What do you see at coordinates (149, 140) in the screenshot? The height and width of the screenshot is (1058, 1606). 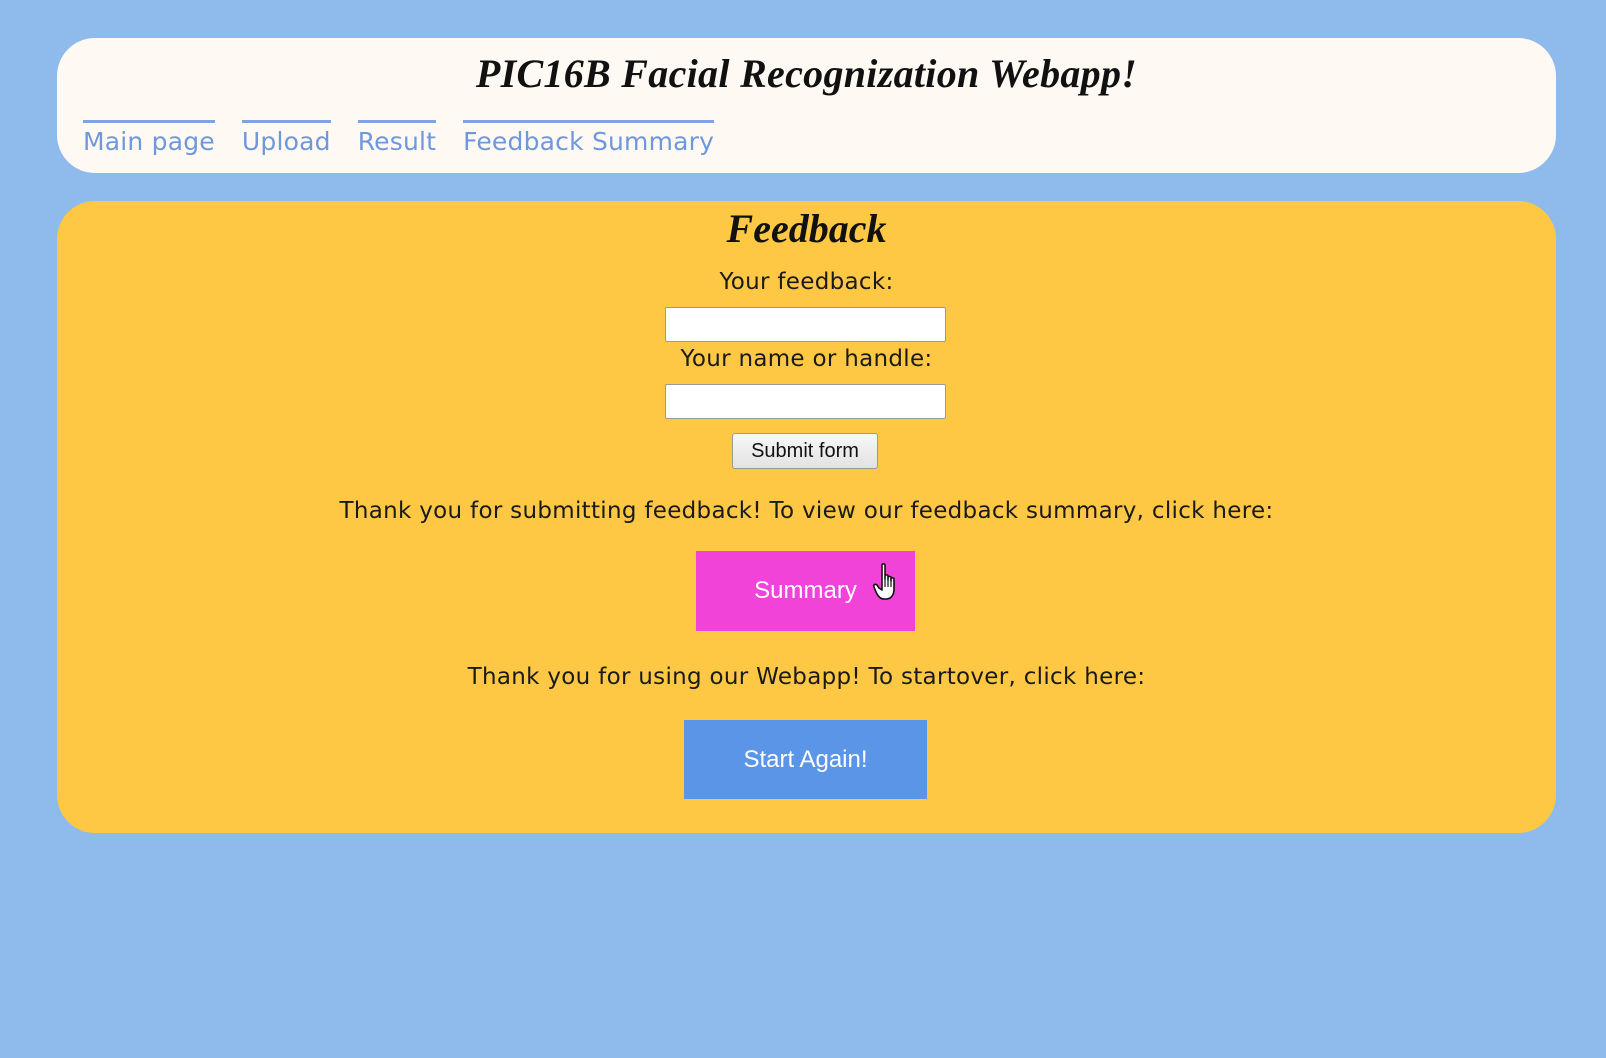 I see `nav-link-main-page: Main page` at bounding box center [149, 140].